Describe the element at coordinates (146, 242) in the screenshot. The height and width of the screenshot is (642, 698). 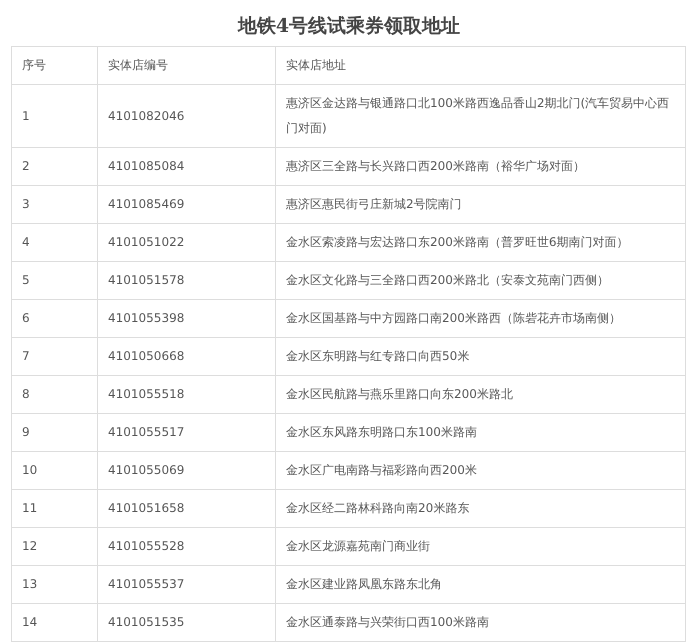
I see `table-cell-text: 4101051022` at that location.